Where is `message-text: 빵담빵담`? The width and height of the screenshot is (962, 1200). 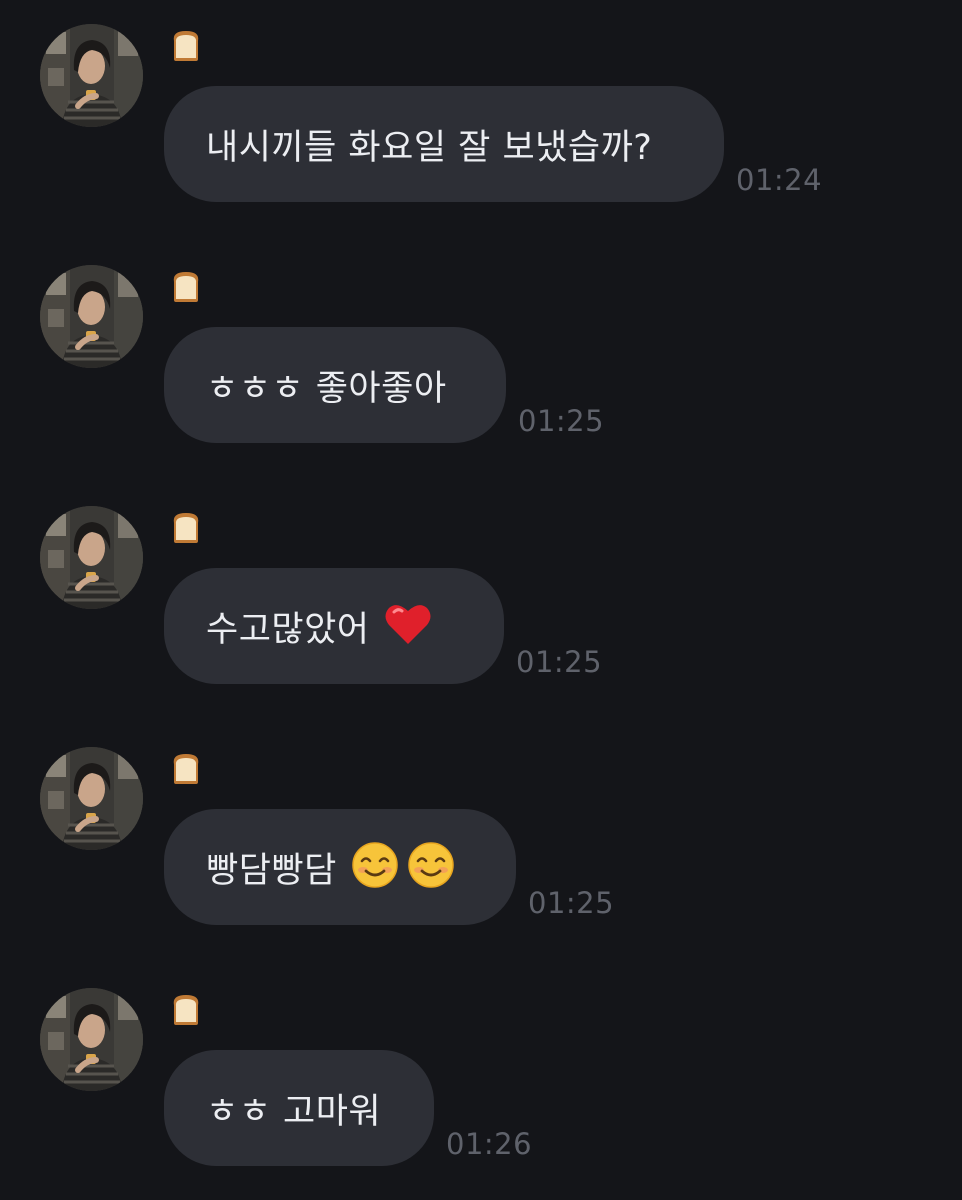 message-text: 빵담빵담 is located at coordinates (271, 870).